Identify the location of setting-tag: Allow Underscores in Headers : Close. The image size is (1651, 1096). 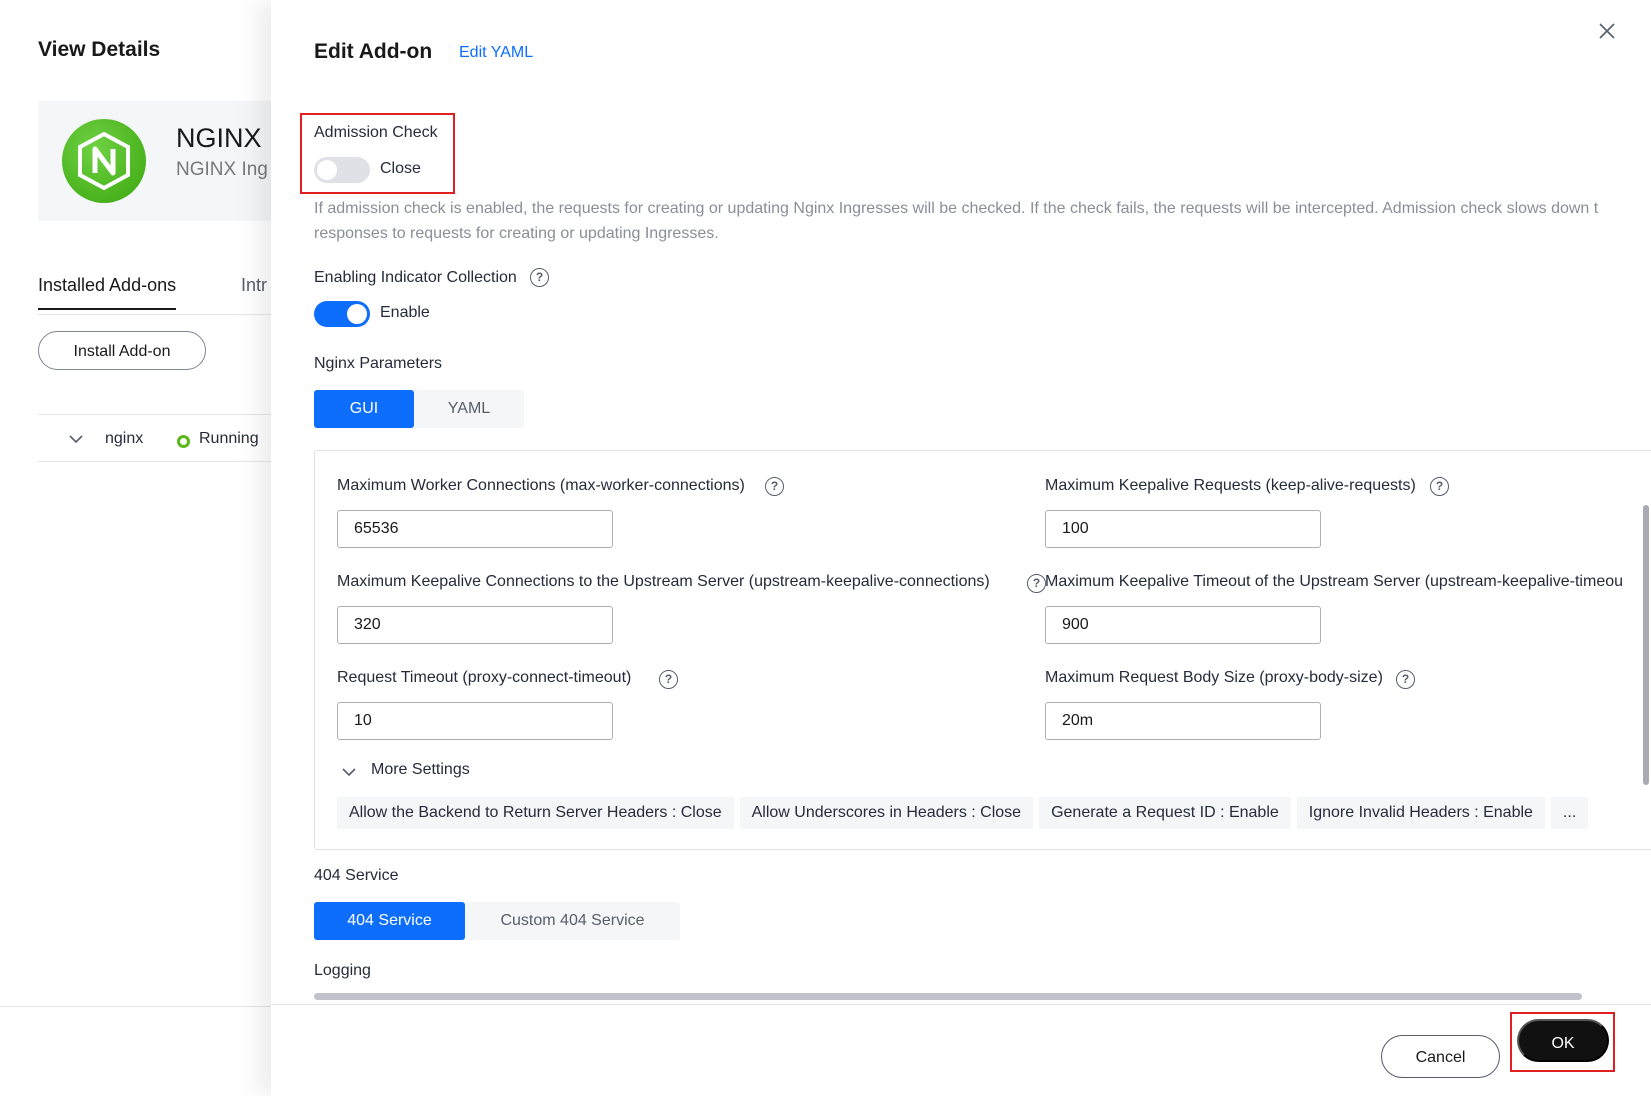
(886, 813).